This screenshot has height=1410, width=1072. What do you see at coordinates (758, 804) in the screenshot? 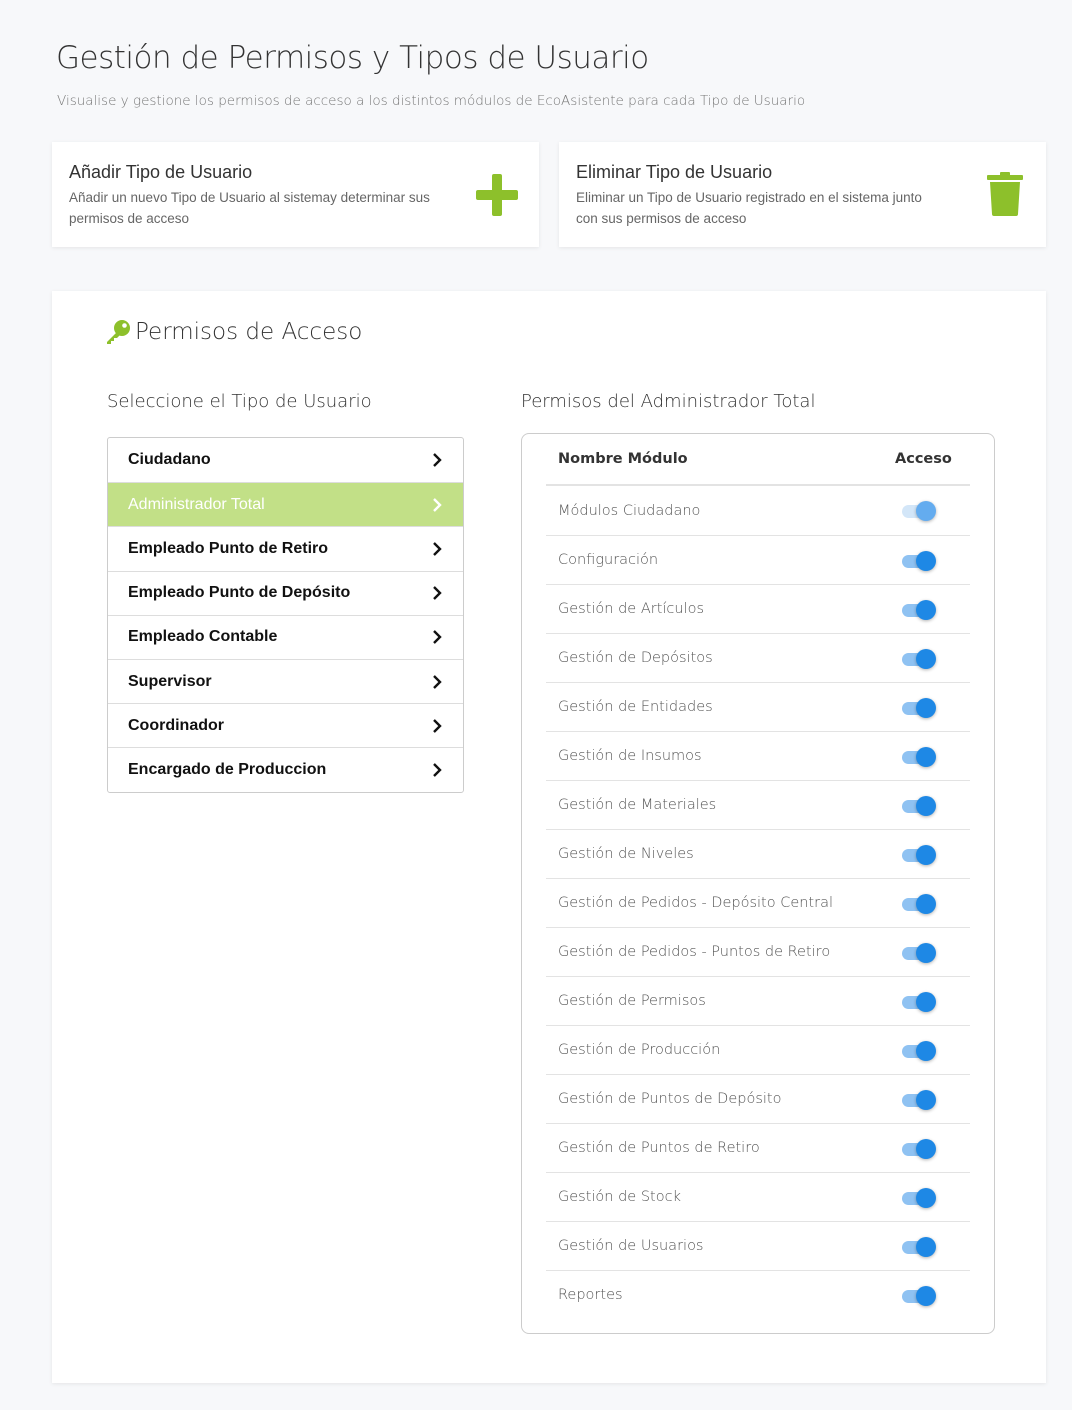
I see `table-row: Gestión de Materiales` at bounding box center [758, 804].